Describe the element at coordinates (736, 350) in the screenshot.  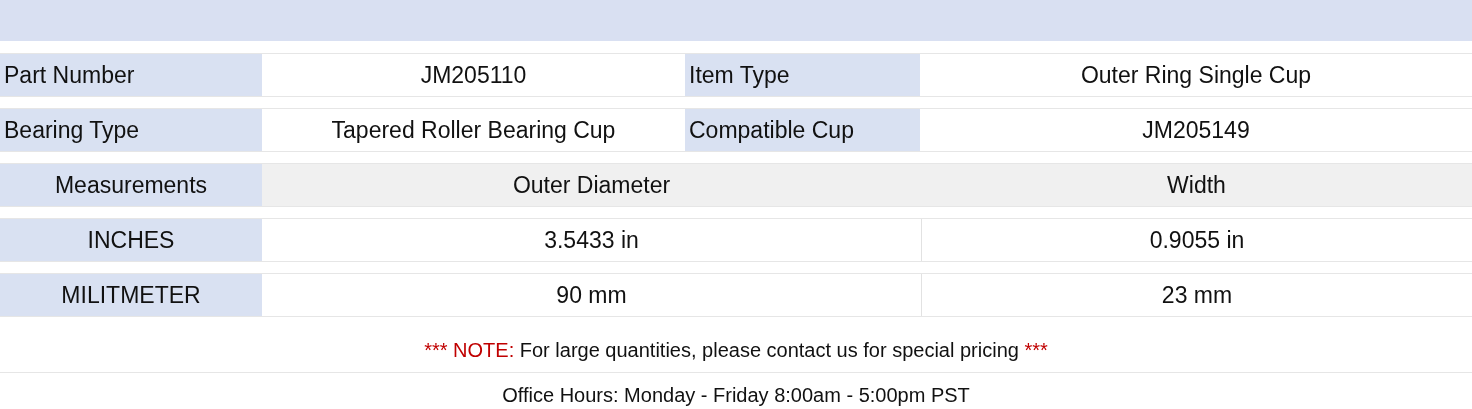
I see `pricing-note: *** NOTE: For large quantities, please contact us for special pricing ***` at that location.